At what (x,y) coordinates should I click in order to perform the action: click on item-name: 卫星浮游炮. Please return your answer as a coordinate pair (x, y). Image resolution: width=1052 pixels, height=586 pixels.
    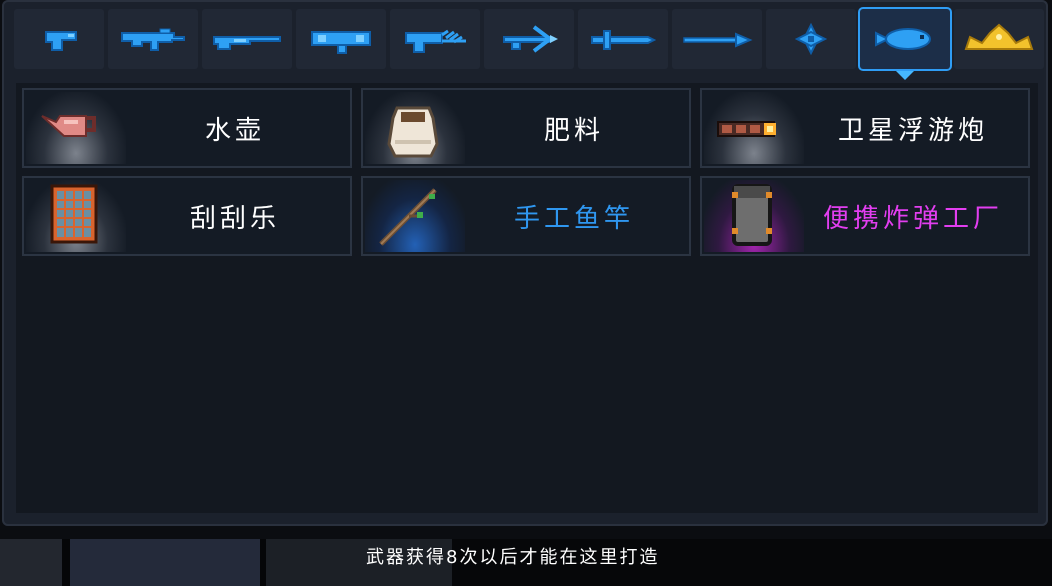
    Looking at the image, I should click on (912, 130).